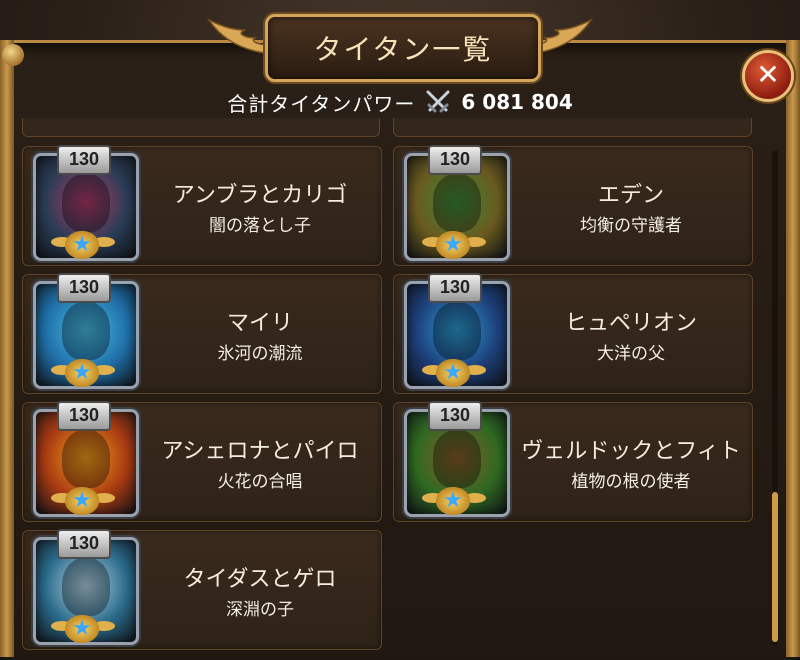  I want to click on titan-subtitle: 均衡の守護者, so click(631, 226).